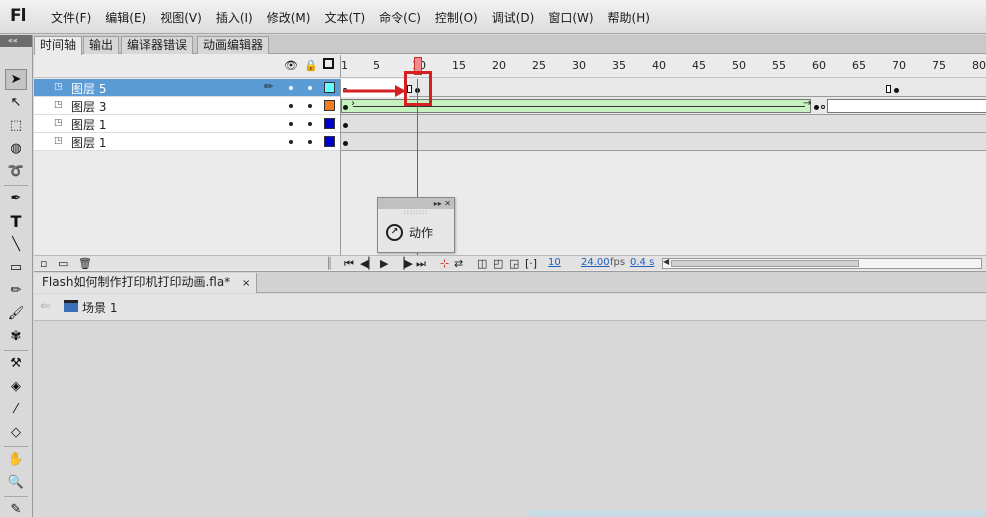 The image size is (986, 517). Describe the element at coordinates (16, 363) in the screenshot. I see `bone-tool-icon: ⚒` at that location.